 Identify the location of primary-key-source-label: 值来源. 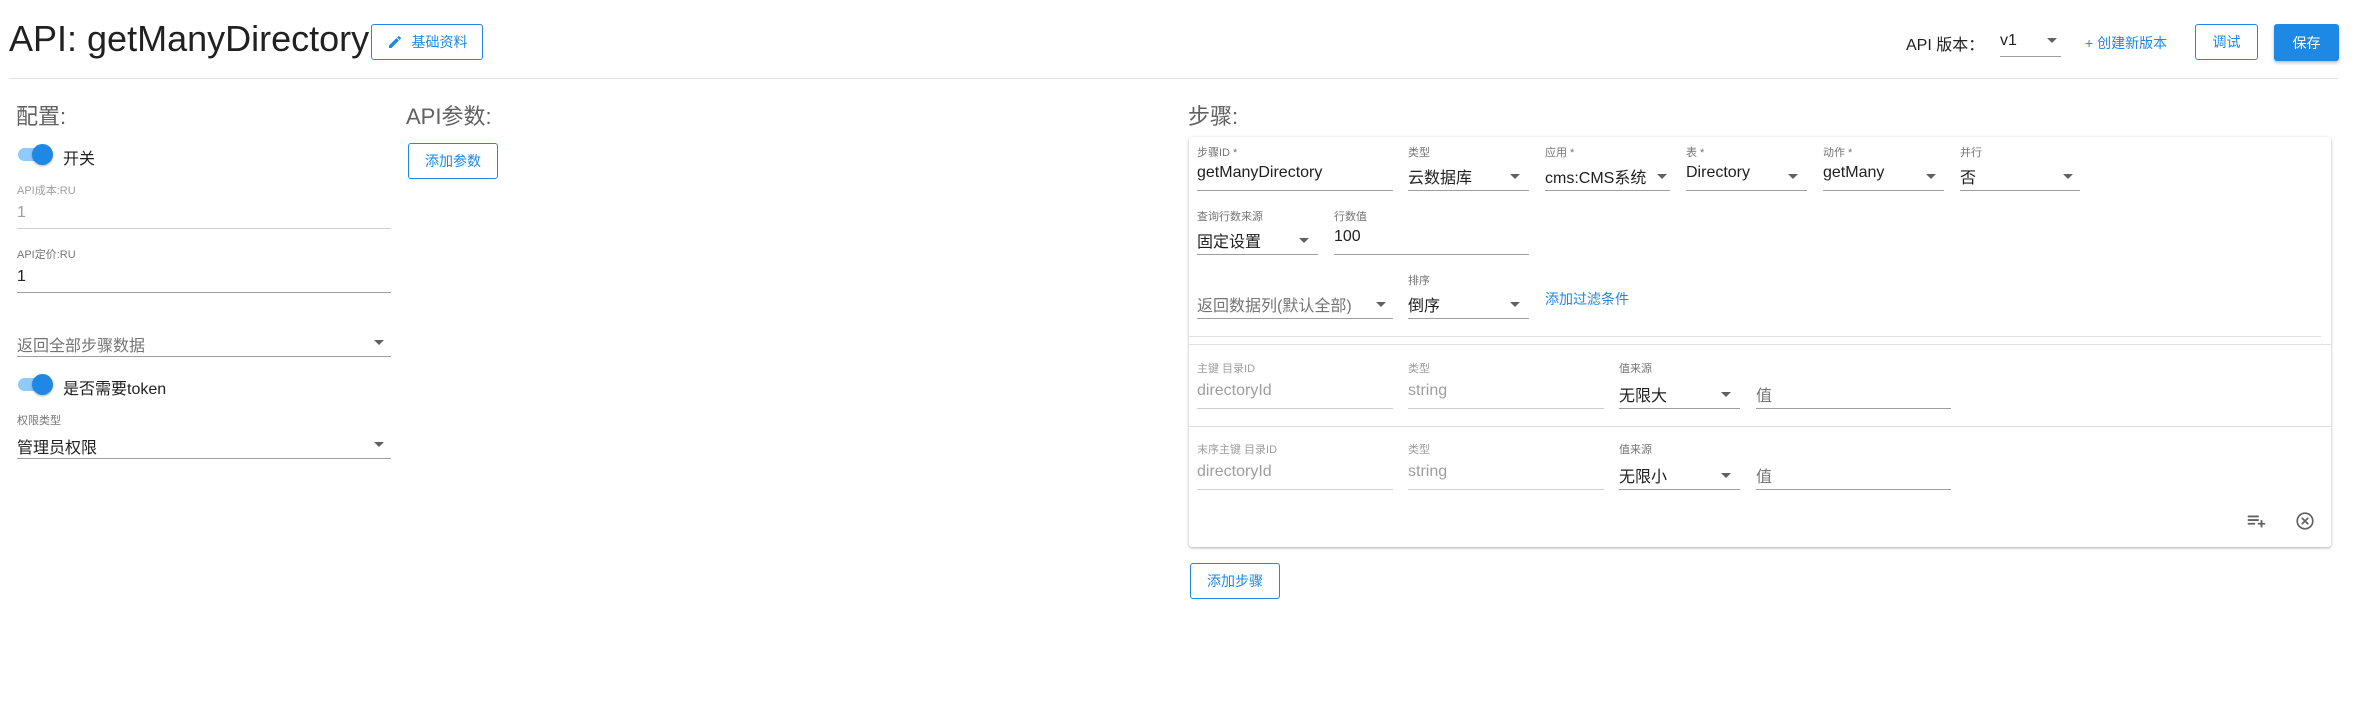
(1635, 369).